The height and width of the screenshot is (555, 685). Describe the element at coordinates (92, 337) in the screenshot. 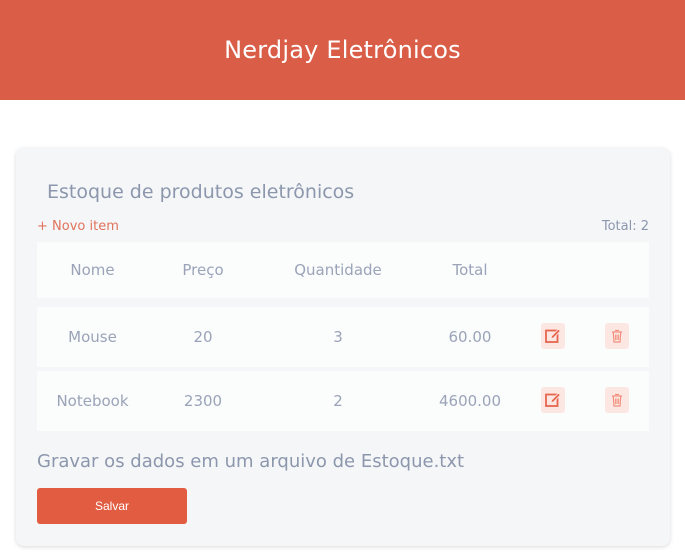

I see `cell-nome: Mouse` at that location.